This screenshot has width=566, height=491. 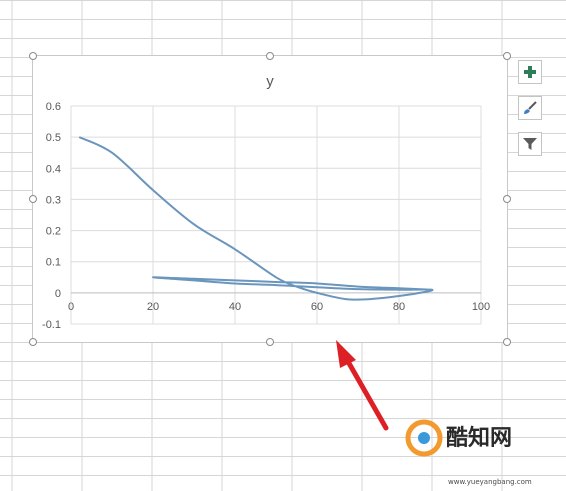 I want to click on logo-icon, so click(x=424, y=438).